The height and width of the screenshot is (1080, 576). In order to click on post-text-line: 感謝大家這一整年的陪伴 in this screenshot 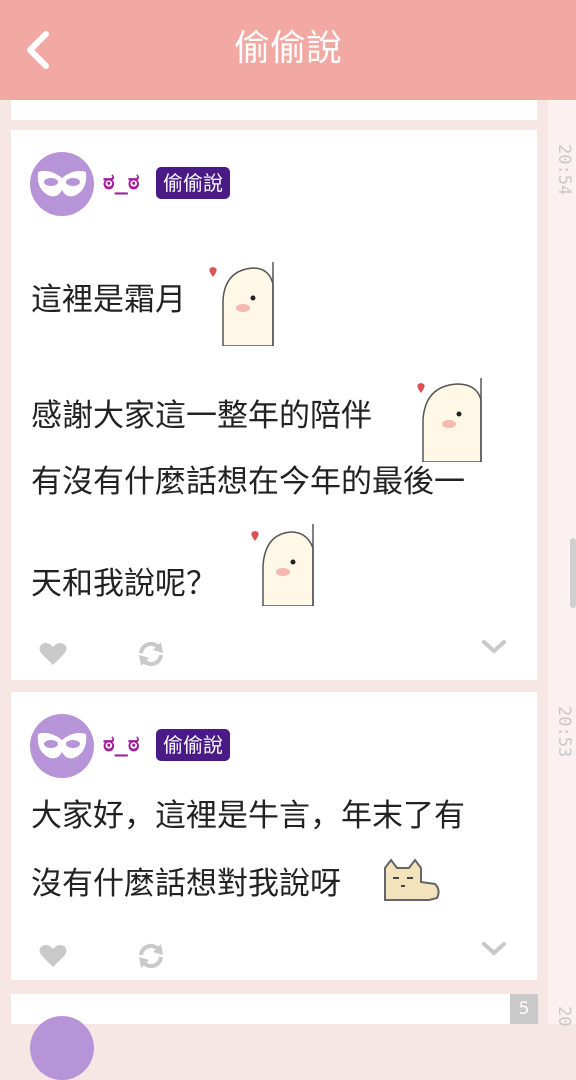, I will do `click(201, 416)`.